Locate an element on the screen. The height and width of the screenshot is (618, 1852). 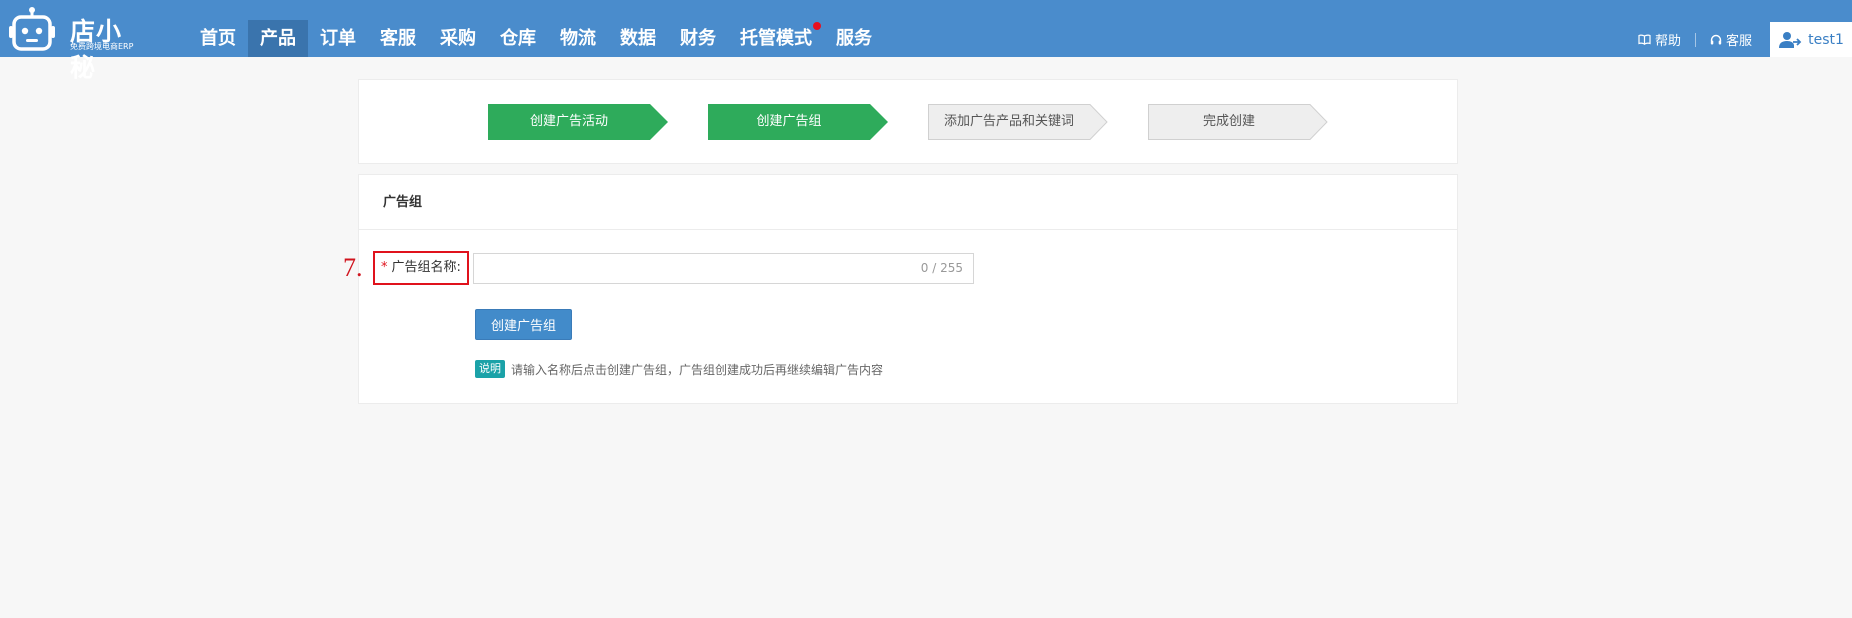
character-counter: 0 / 255 is located at coordinates (941, 268).